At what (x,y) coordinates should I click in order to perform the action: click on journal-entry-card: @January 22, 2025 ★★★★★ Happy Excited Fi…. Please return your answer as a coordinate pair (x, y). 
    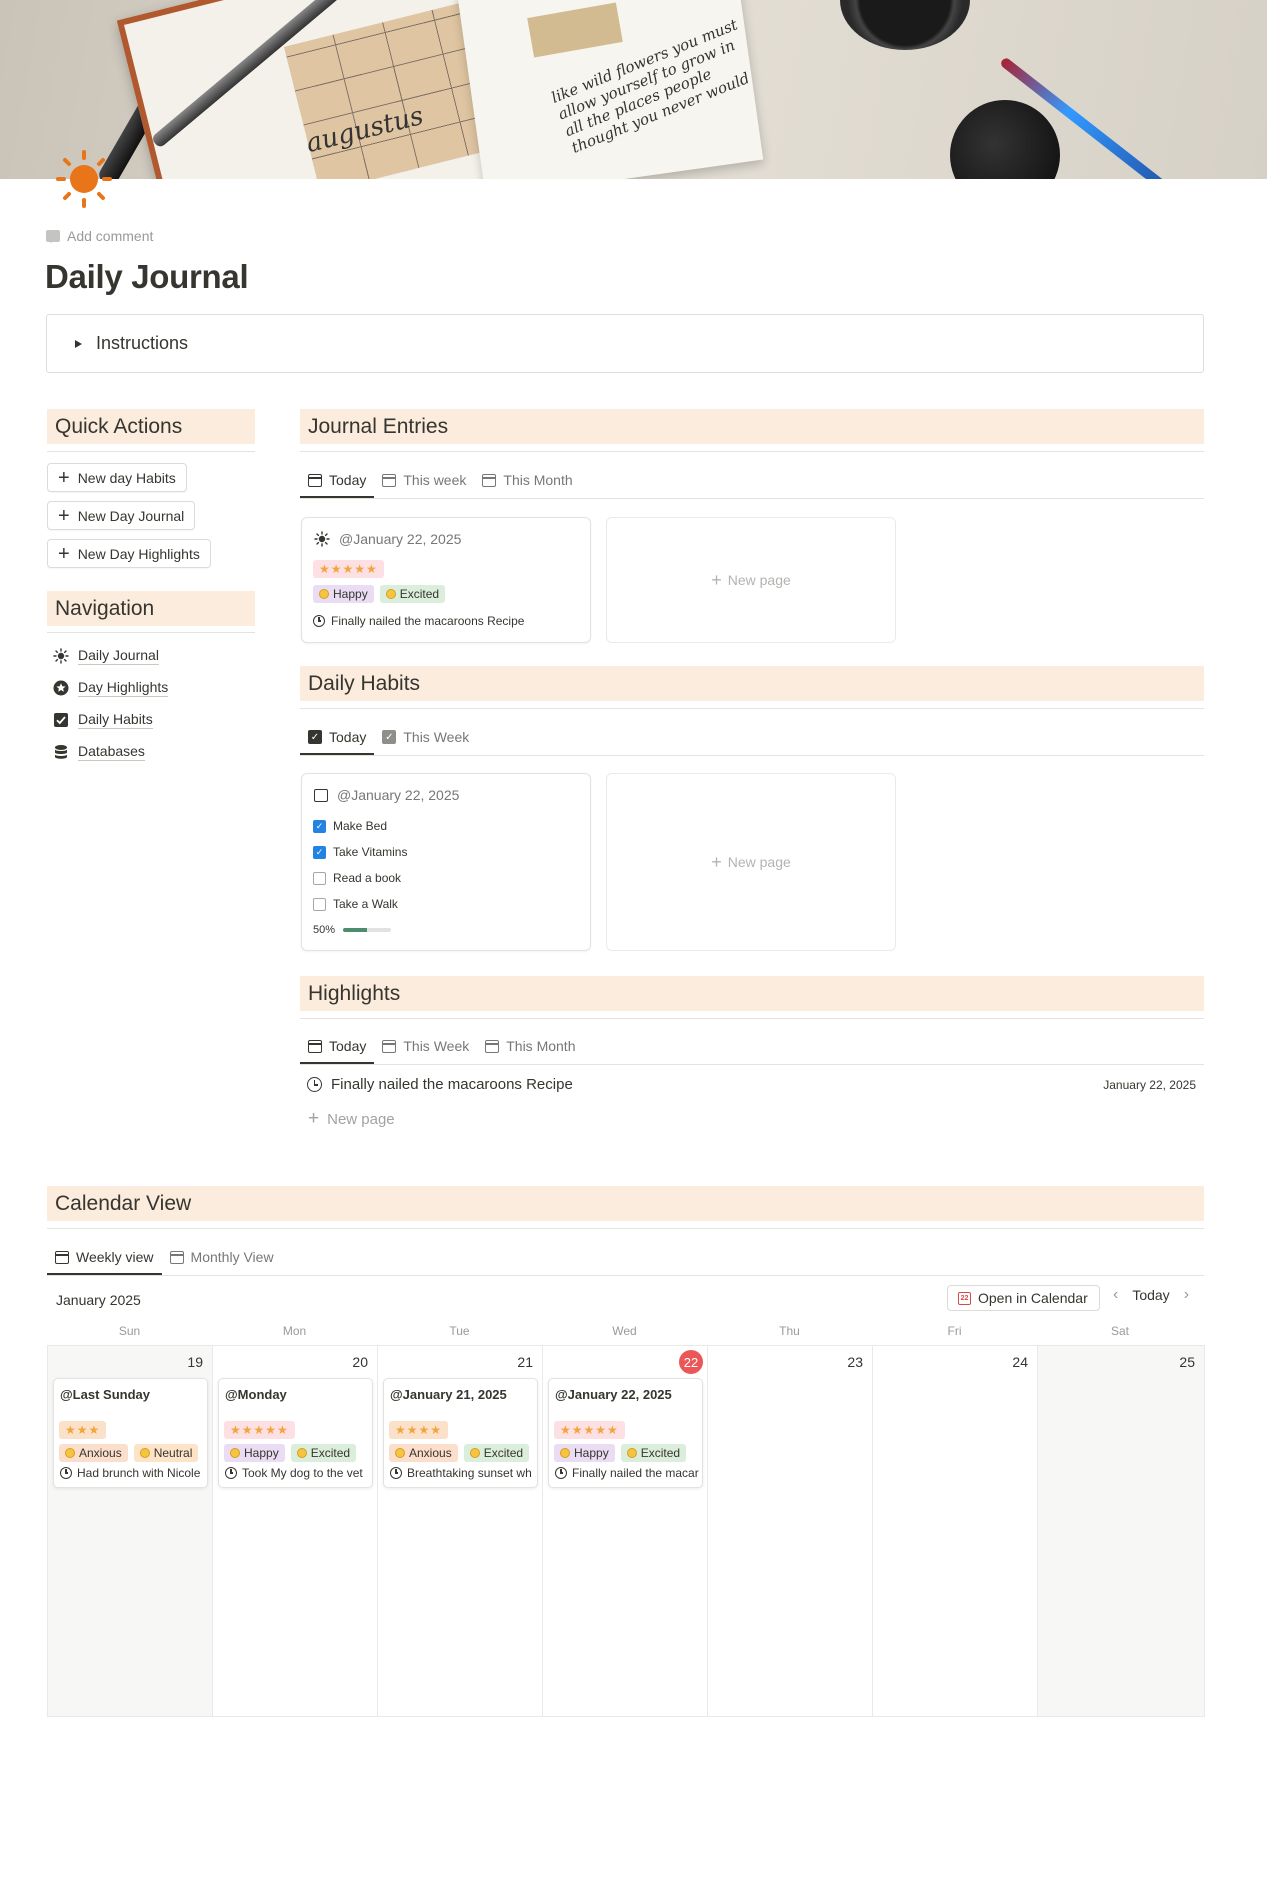
    Looking at the image, I should click on (446, 580).